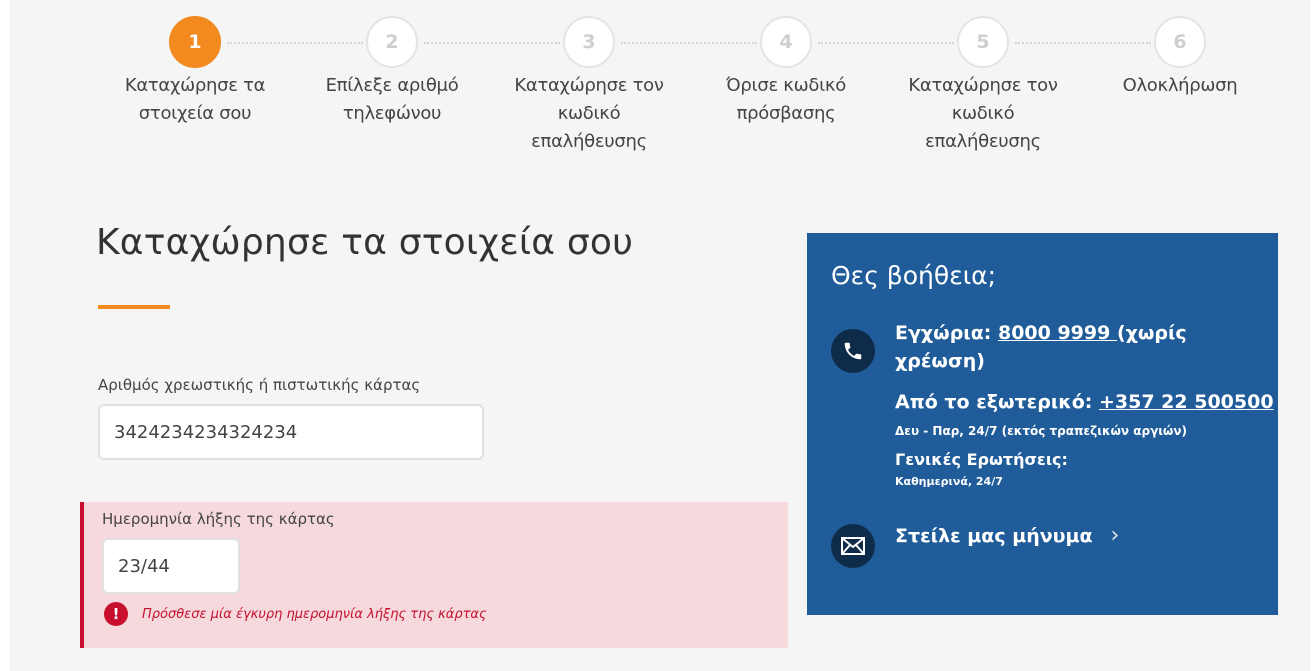 This screenshot has height=671, width=1314. What do you see at coordinates (589, 42) in the screenshot?
I see `step-number: 3` at bounding box center [589, 42].